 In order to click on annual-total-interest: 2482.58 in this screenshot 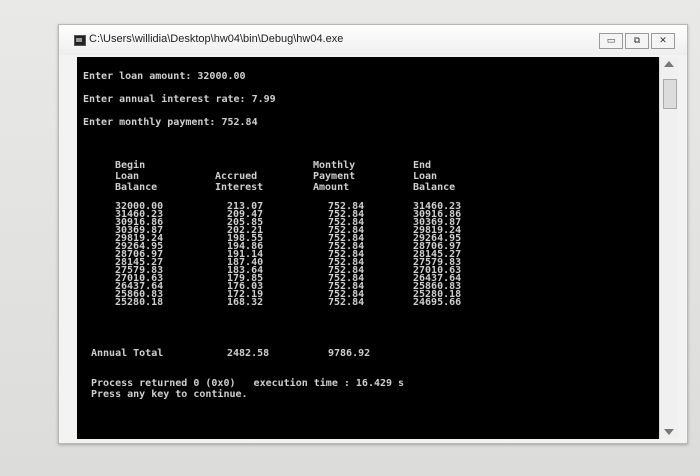, I will do `click(248, 353)`.